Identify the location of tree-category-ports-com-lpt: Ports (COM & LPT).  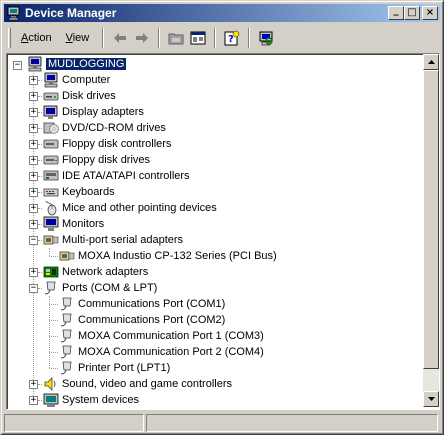
(100, 288).